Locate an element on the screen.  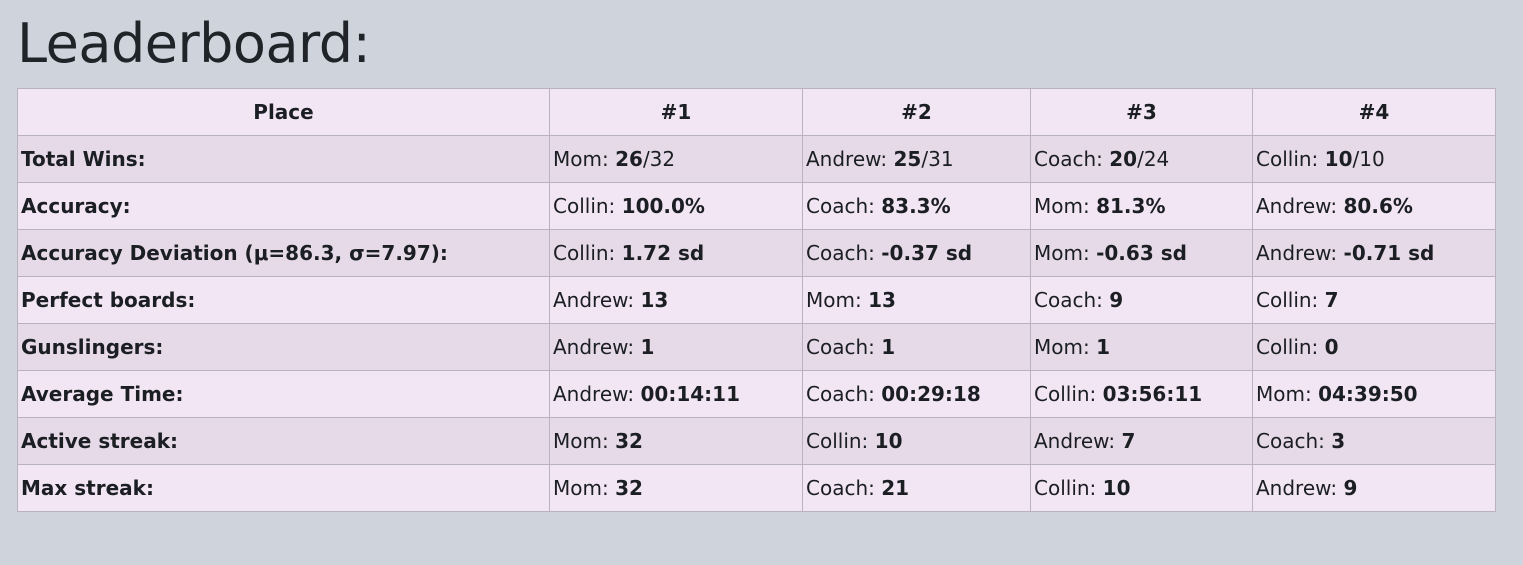
page-title: Leaderboard: is located at coordinates (194, 43).